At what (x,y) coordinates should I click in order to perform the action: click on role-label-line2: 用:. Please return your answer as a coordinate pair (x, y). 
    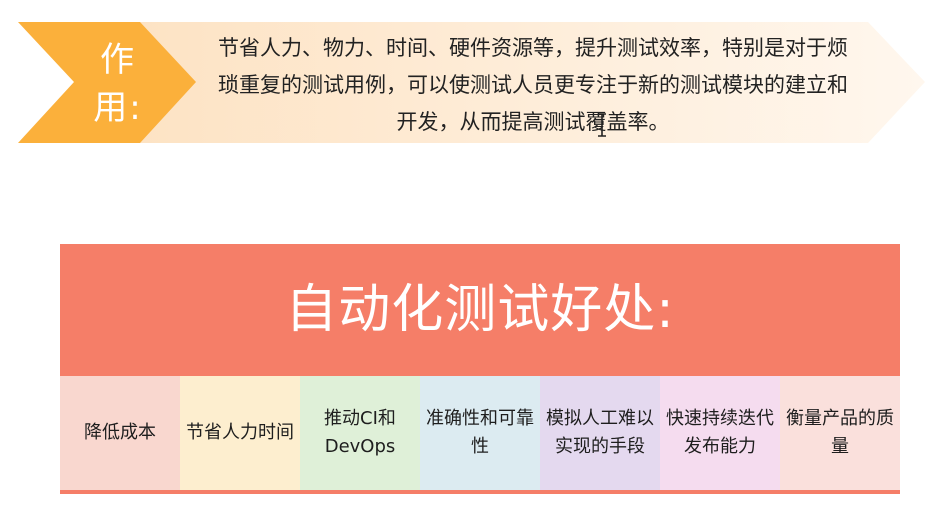
    Looking at the image, I should click on (118, 108).